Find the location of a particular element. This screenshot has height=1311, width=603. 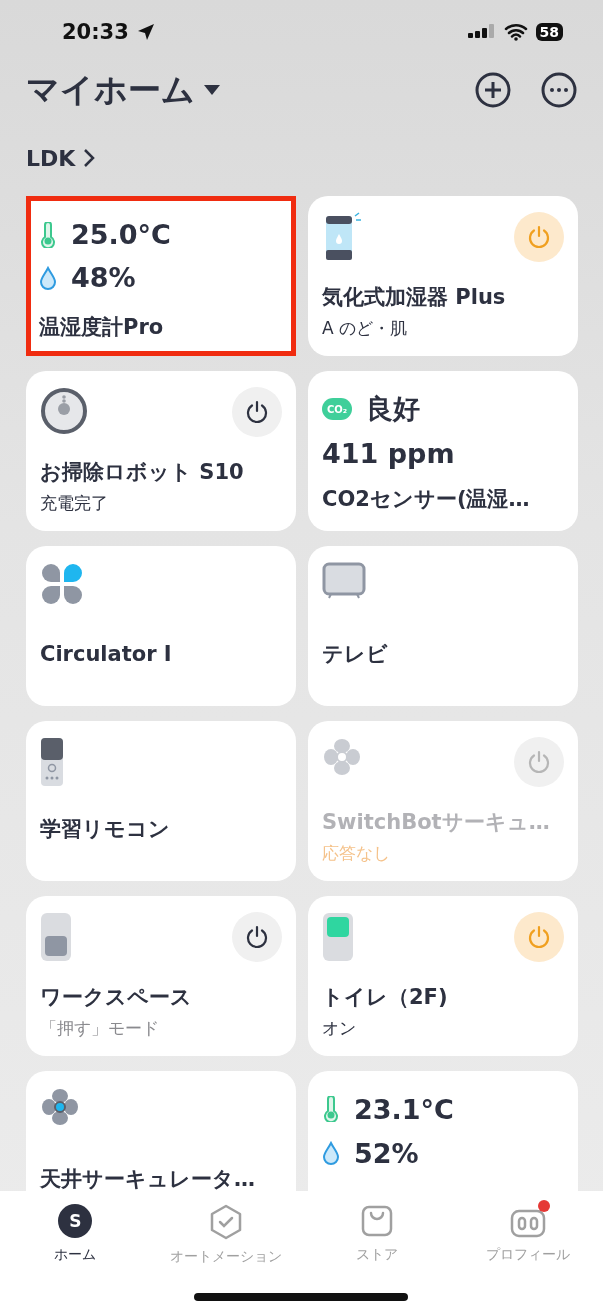

location-arrow-icon is located at coordinates (145, 32).